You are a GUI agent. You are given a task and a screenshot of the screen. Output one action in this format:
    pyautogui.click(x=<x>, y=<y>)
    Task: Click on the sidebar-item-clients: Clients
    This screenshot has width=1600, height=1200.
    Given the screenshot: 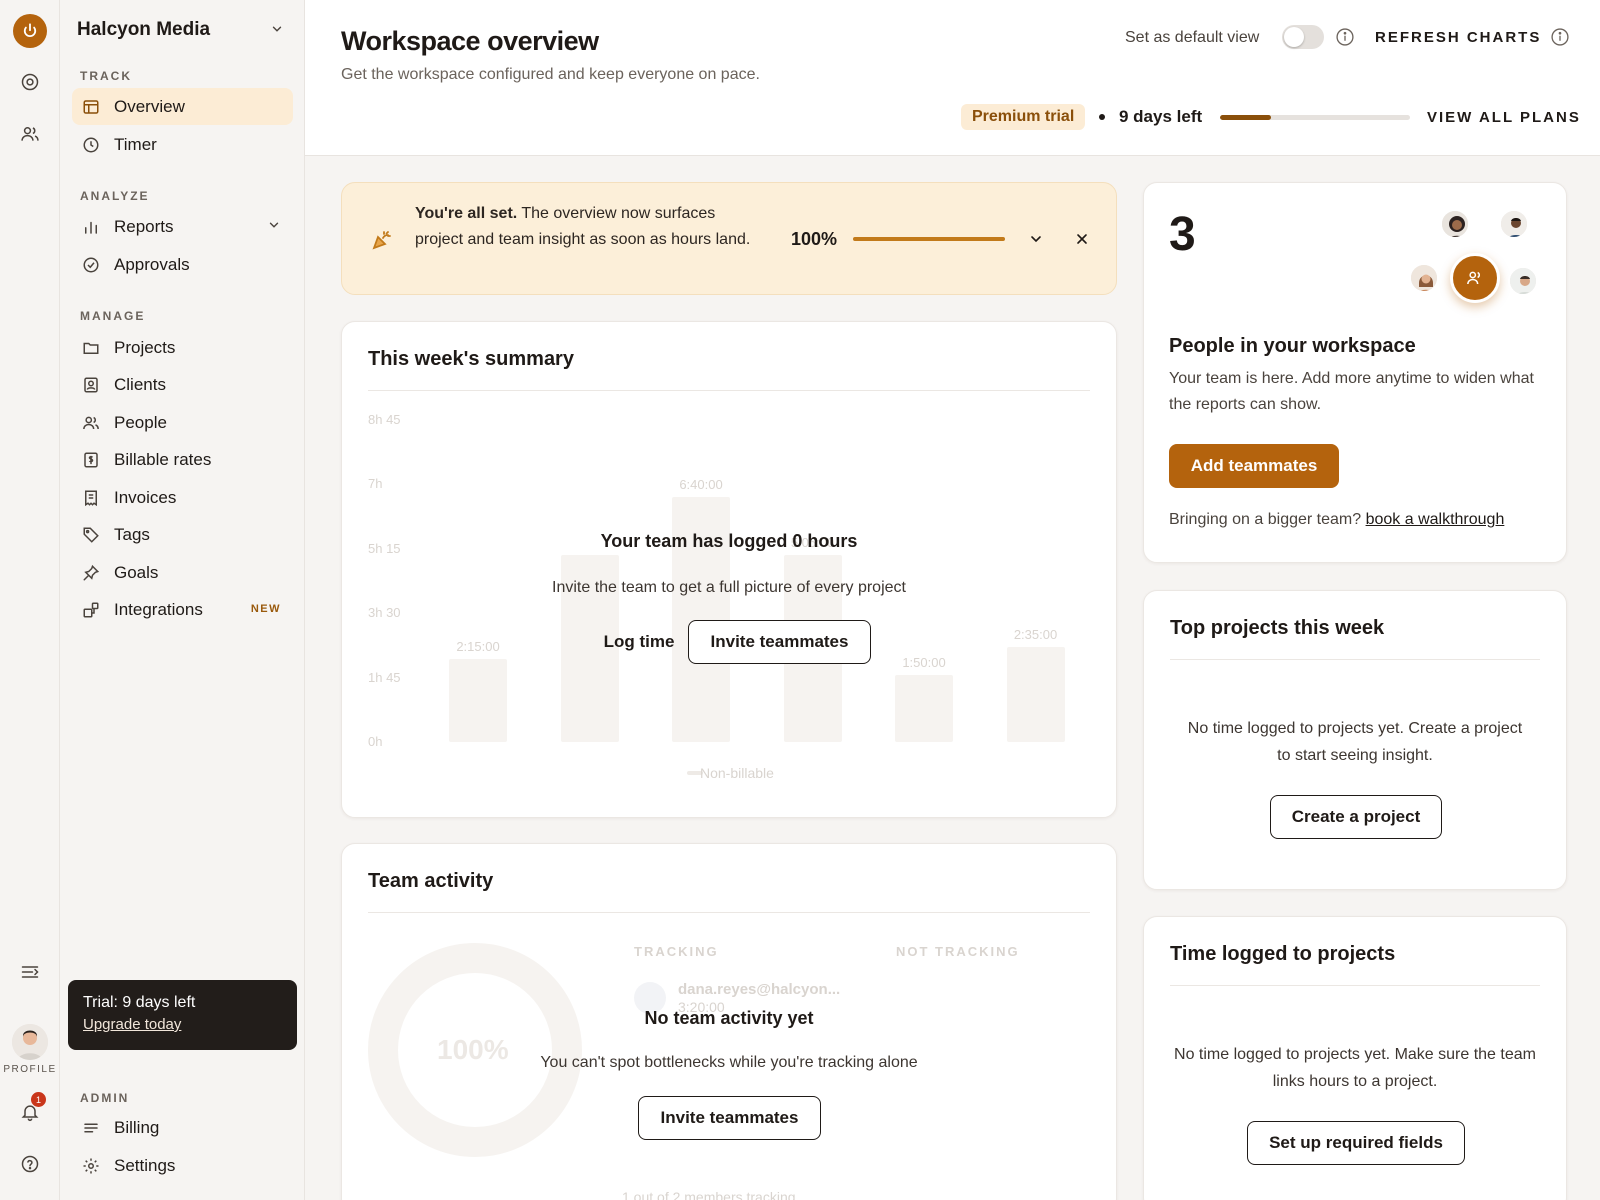 What is the action you would take?
    pyautogui.click(x=182, y=384)
    